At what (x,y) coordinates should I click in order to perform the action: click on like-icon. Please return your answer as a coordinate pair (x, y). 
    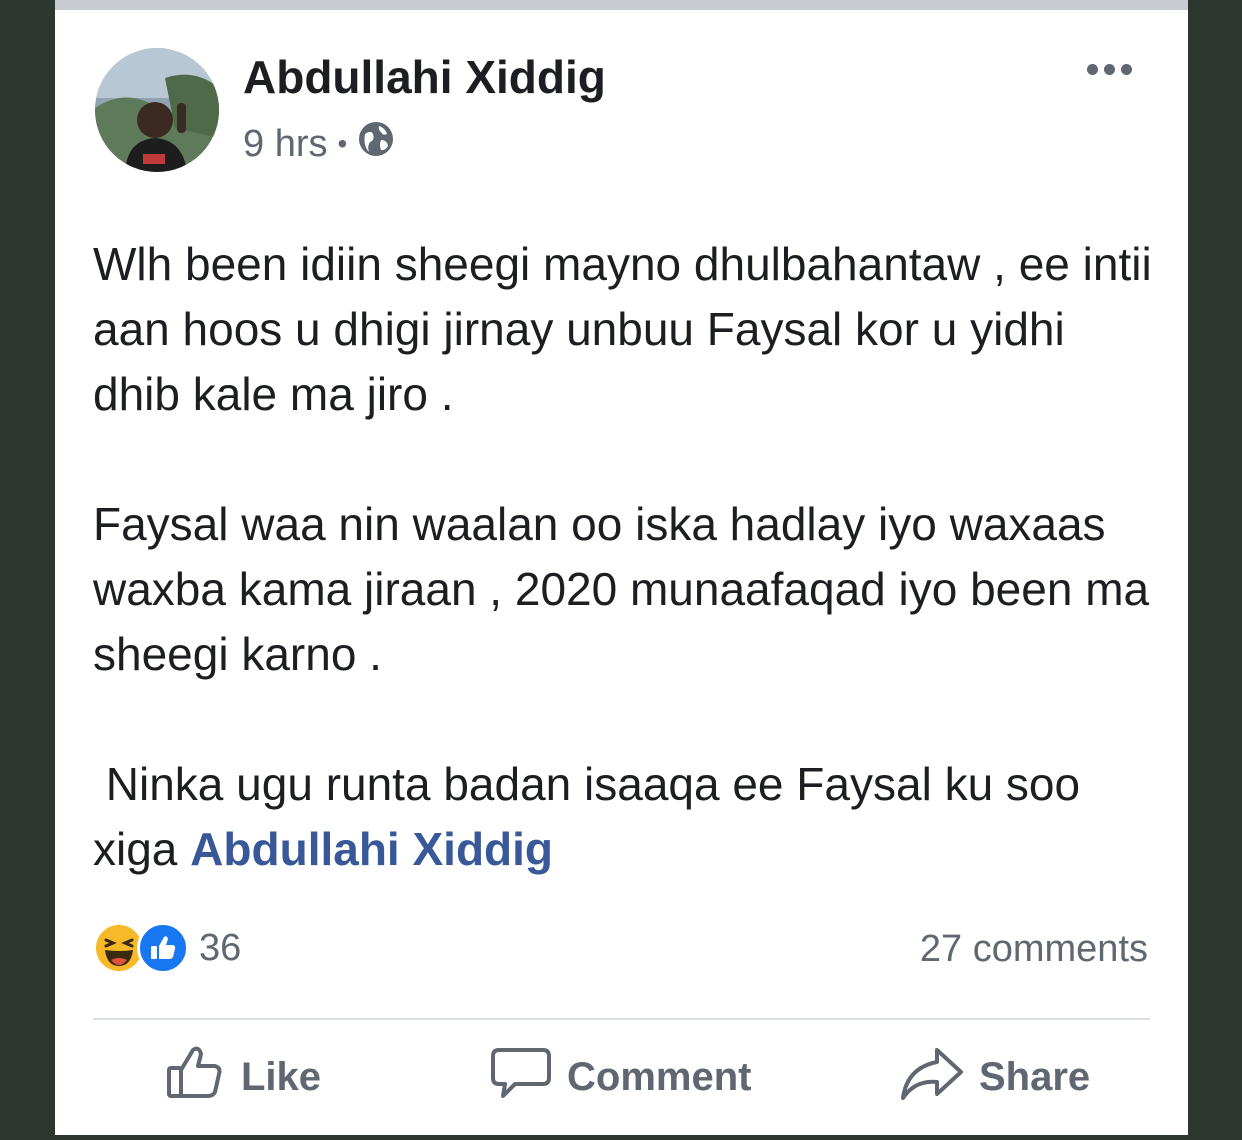
    Looking at the image, I should click on (163, 948).